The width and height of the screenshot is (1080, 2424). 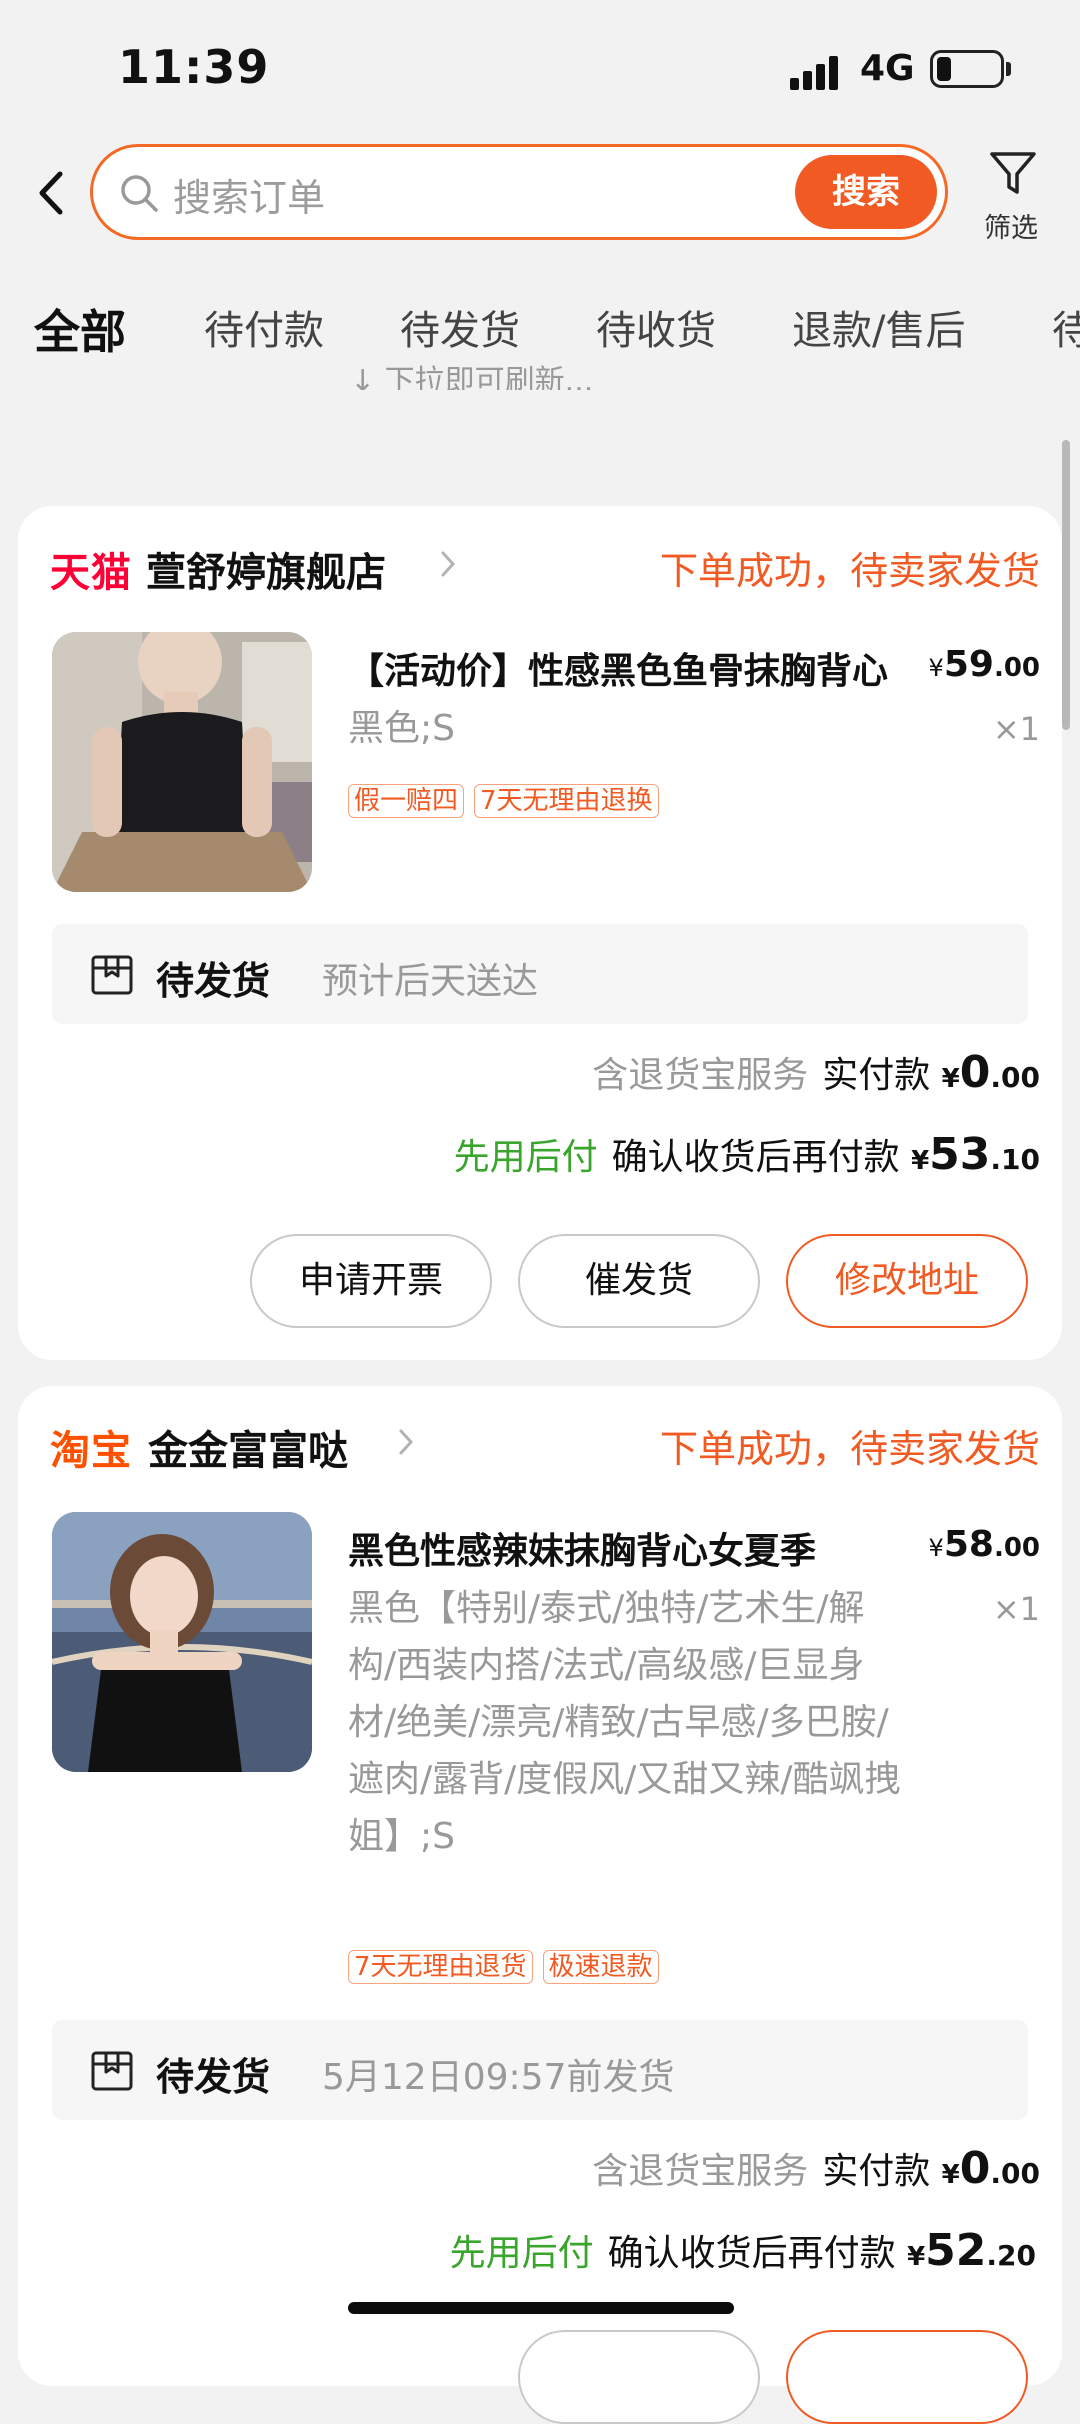 I want to click on order-action-button-primary, so click(x=907, y=2377).